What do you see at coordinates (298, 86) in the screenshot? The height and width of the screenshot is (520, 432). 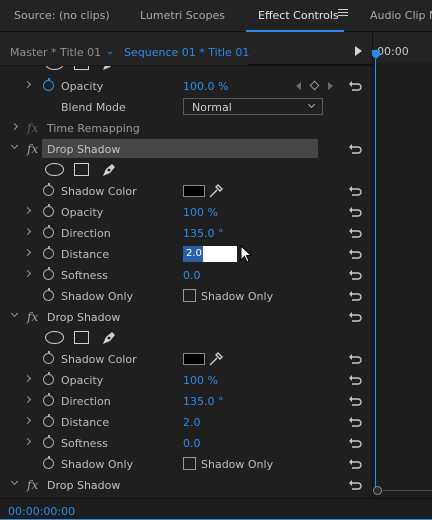 I see `prev-keyframe-icon` at bounding box center [298, 86].